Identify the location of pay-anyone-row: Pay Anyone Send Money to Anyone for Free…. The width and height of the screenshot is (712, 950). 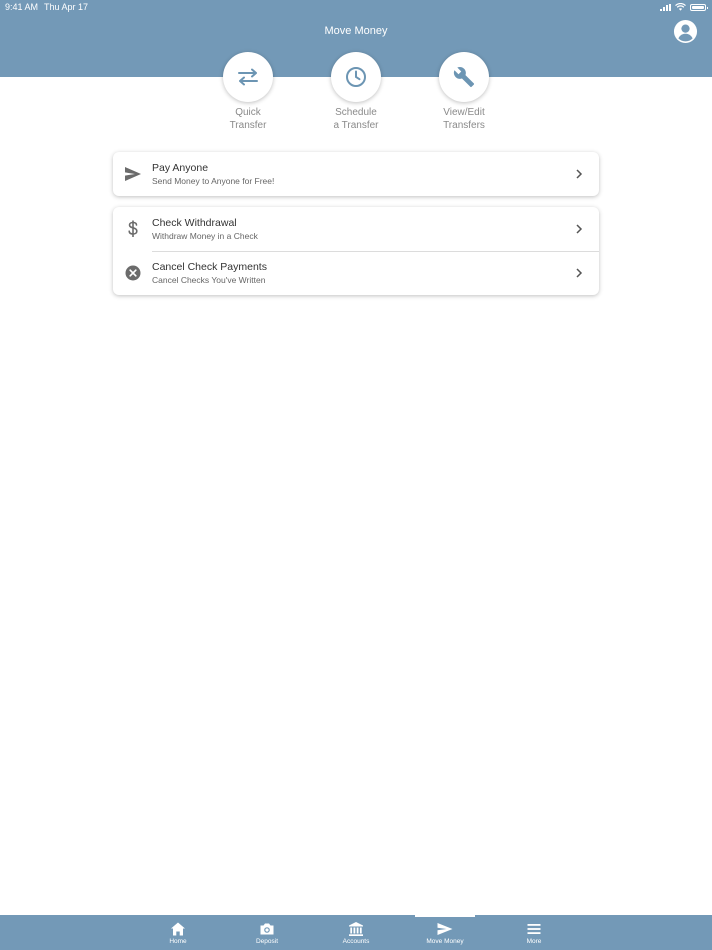
(356, 174).